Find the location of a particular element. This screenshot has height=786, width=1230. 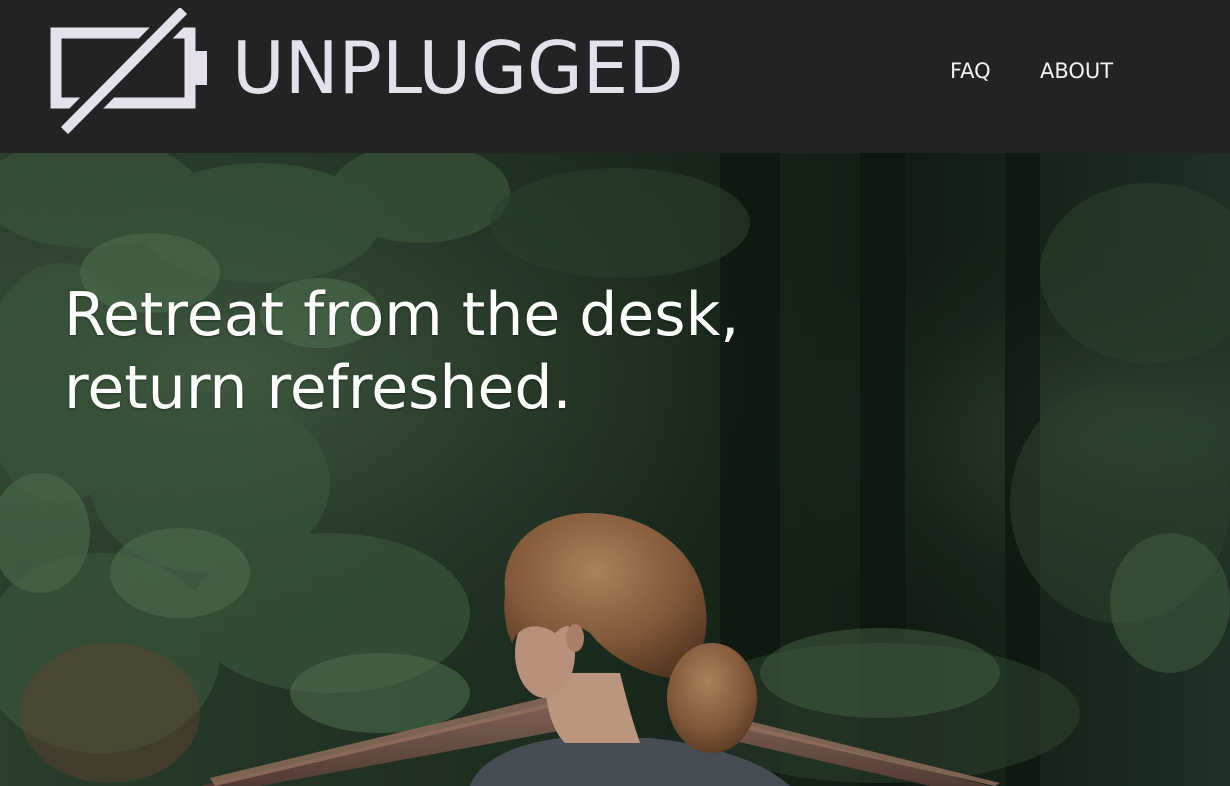

hero-headline: Retreat from the desk, return refreshed. is located at coordinates (474, 352).